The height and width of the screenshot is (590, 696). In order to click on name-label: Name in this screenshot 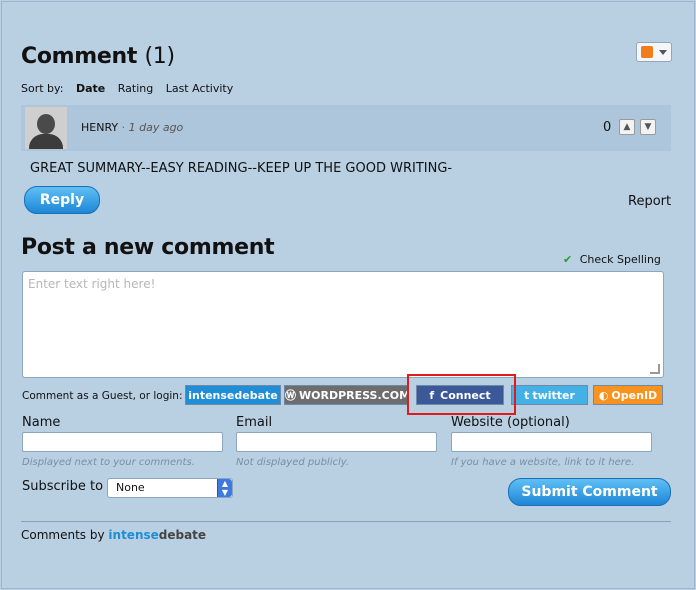, I will do `click(41, 422)`.